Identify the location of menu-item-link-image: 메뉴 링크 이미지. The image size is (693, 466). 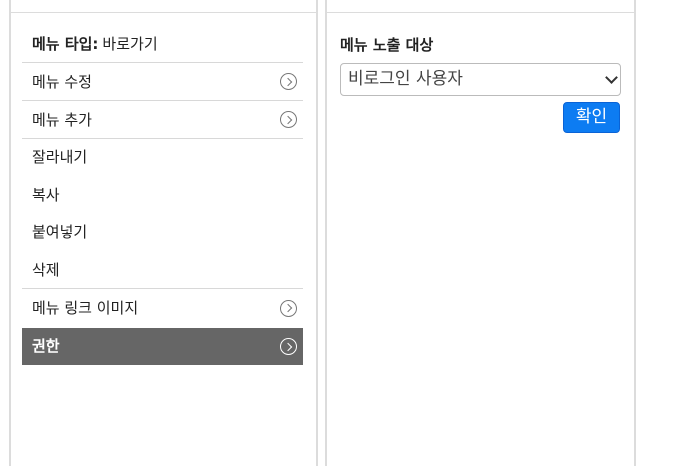
(162, 308).